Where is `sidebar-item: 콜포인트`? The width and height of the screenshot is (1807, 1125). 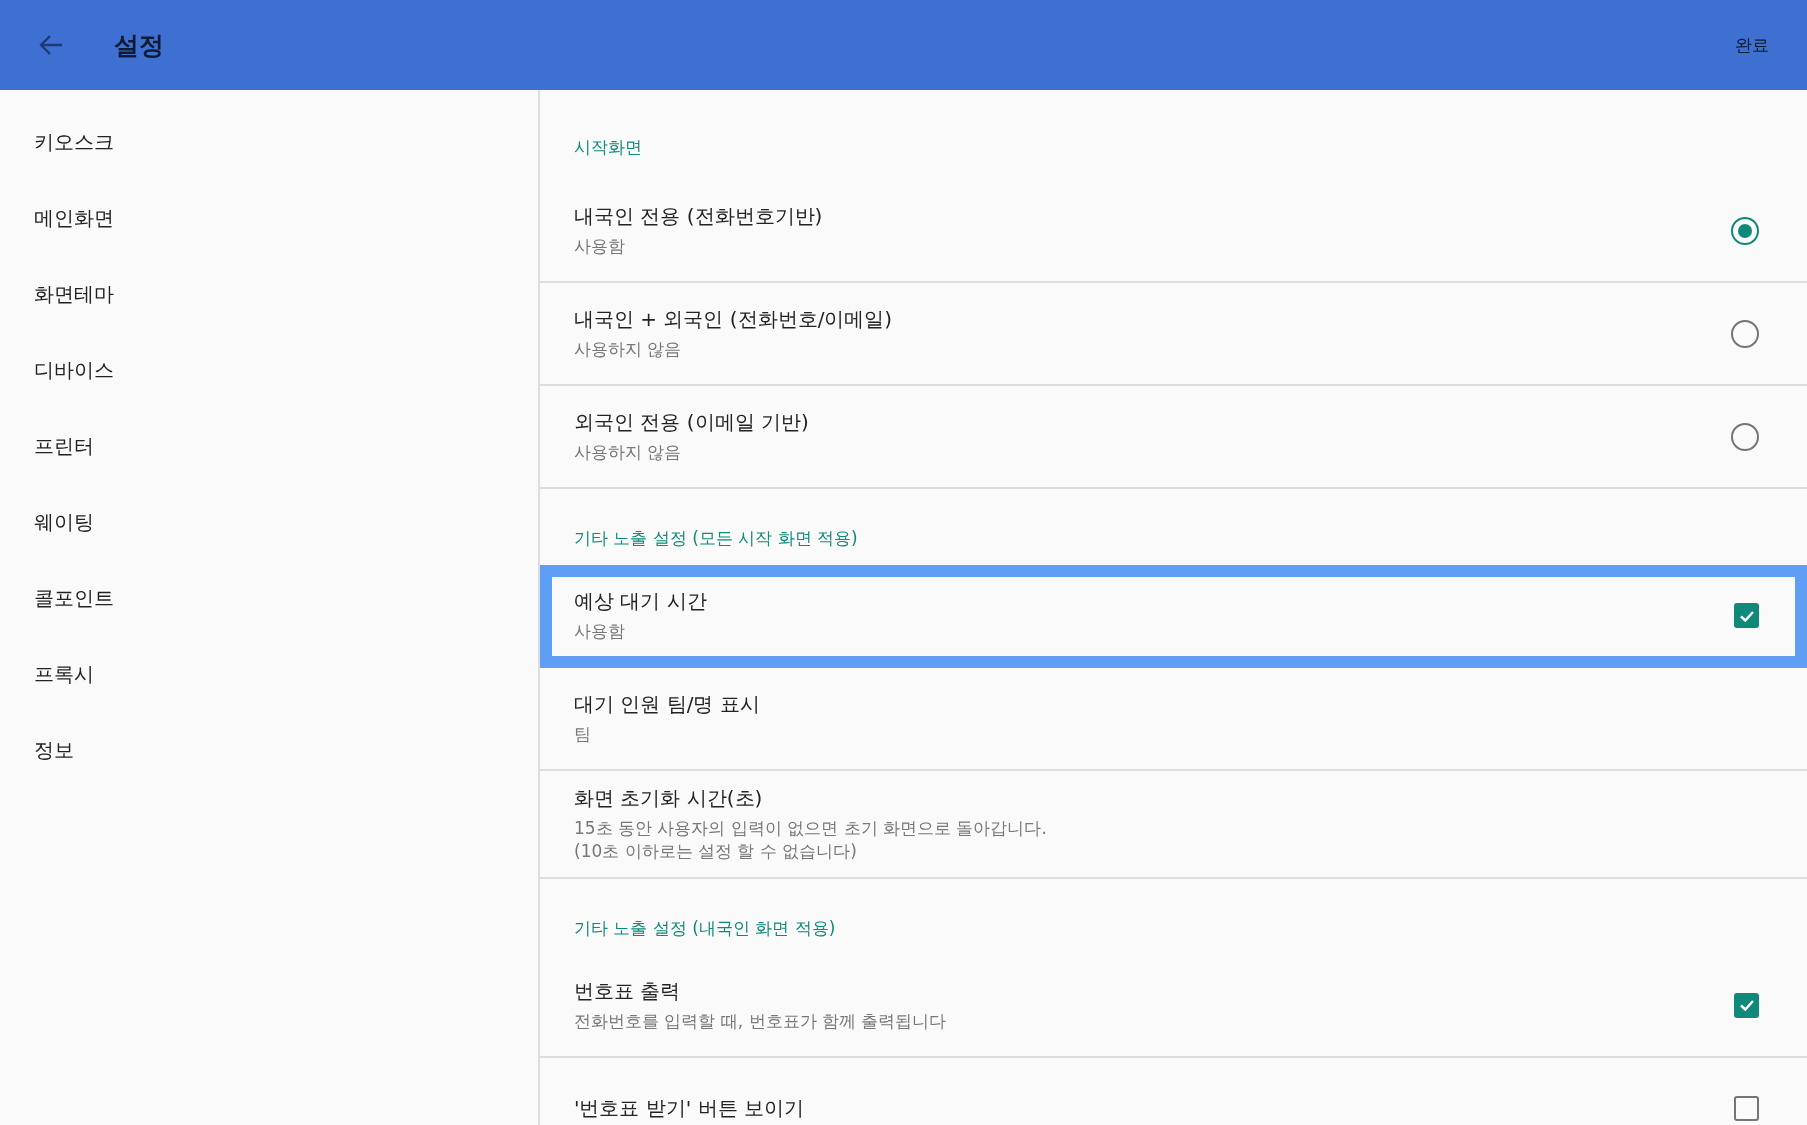
sidebar-item: 콜포인트 is located at coordinates (57, 598).